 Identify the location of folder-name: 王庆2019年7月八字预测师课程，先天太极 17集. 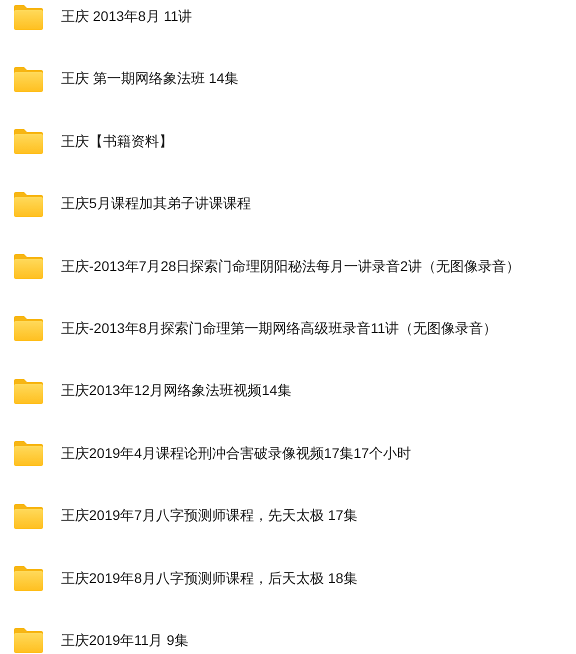
(209, 516).